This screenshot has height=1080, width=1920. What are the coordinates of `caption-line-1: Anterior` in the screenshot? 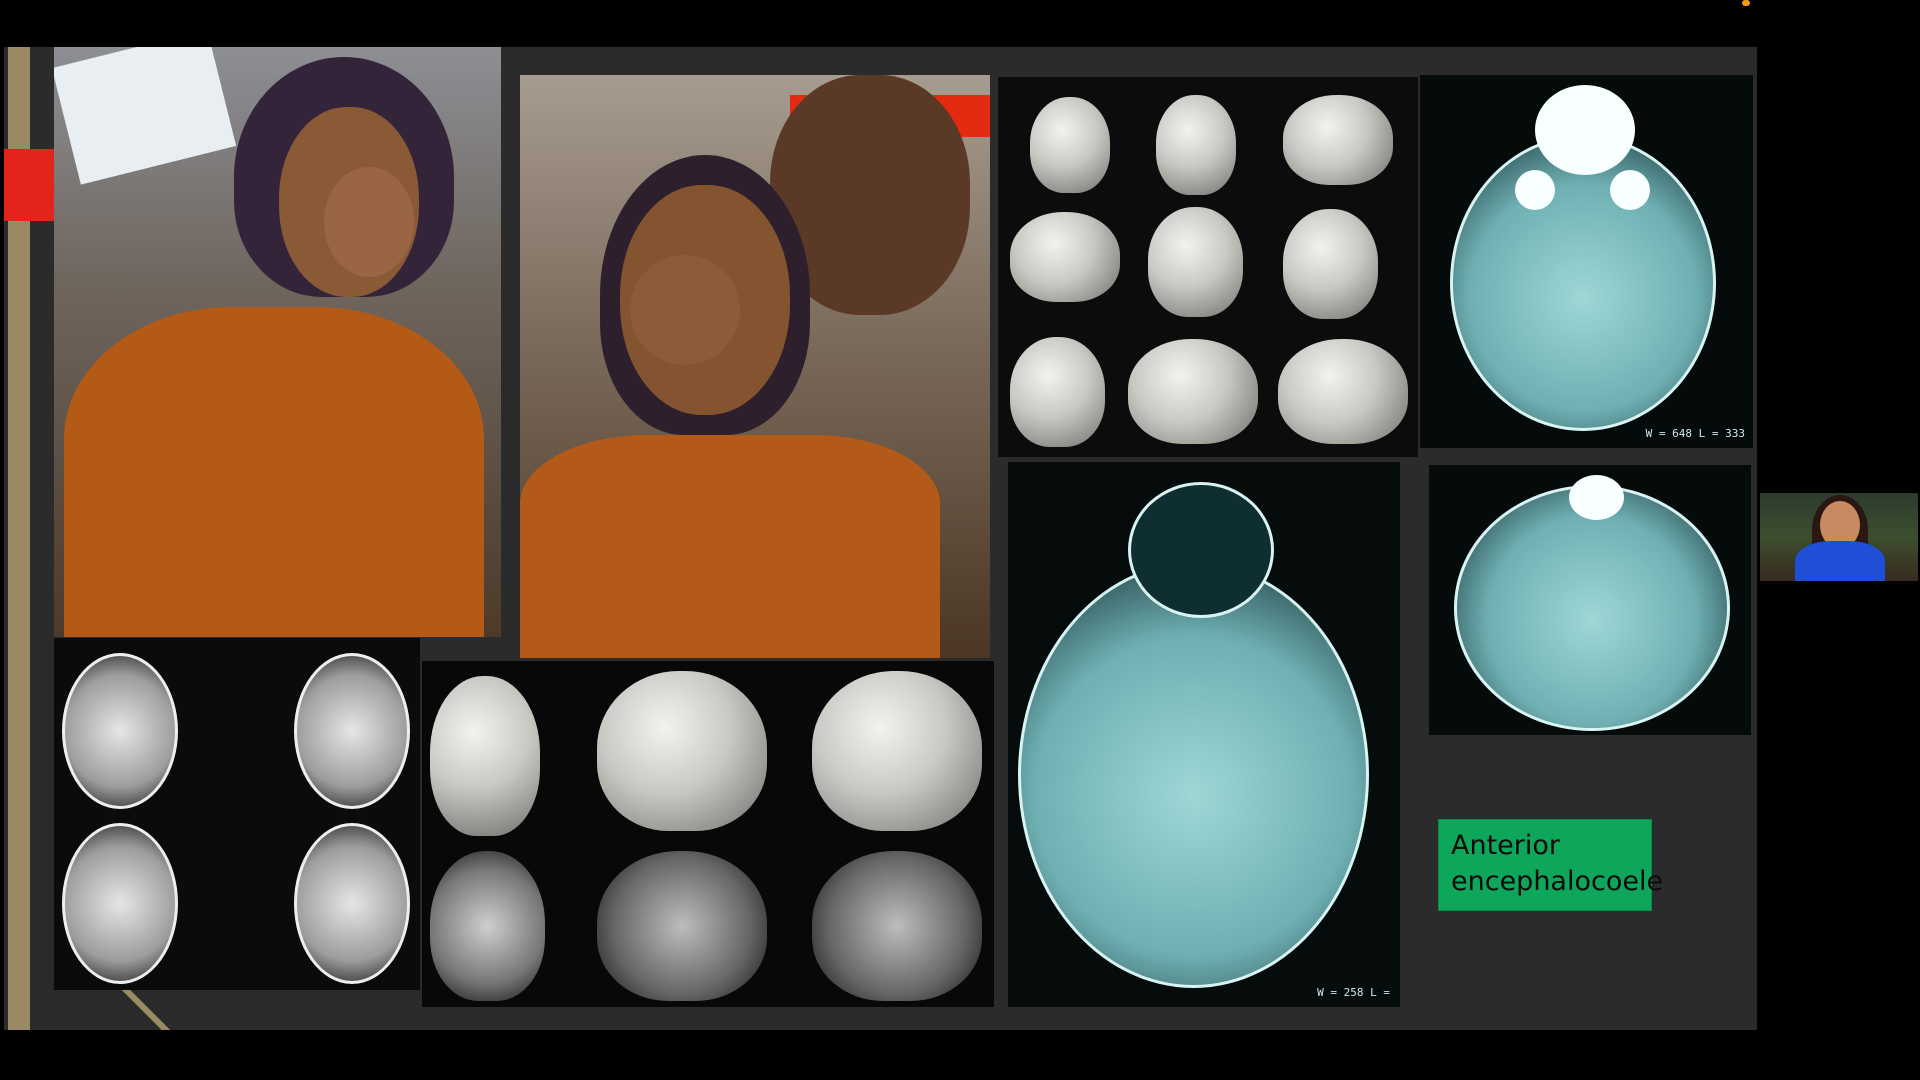 It's located at (1506, 845).